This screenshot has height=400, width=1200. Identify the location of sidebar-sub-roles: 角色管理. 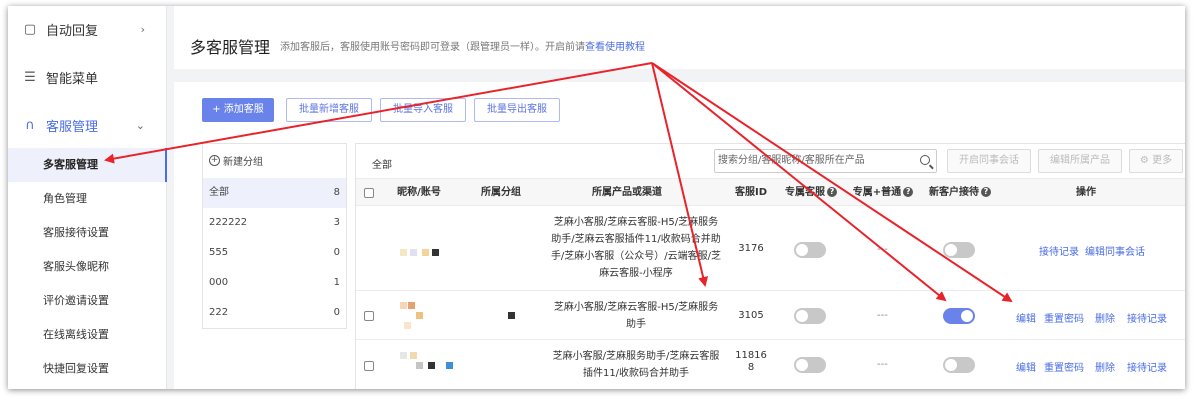
(87, 199).